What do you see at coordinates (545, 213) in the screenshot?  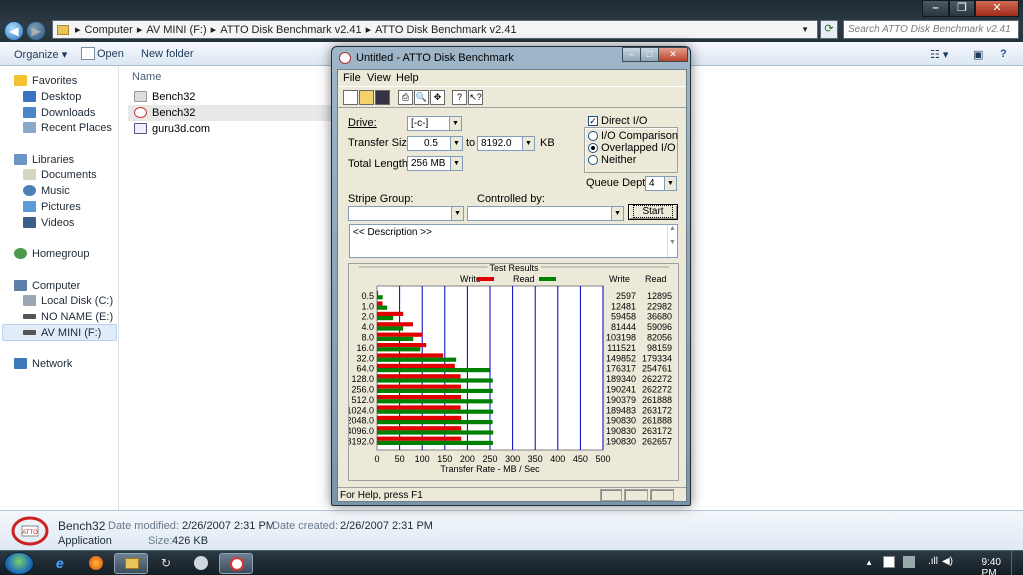 I see `controlled-by-select: ▼` at bounding box center [545, 213].